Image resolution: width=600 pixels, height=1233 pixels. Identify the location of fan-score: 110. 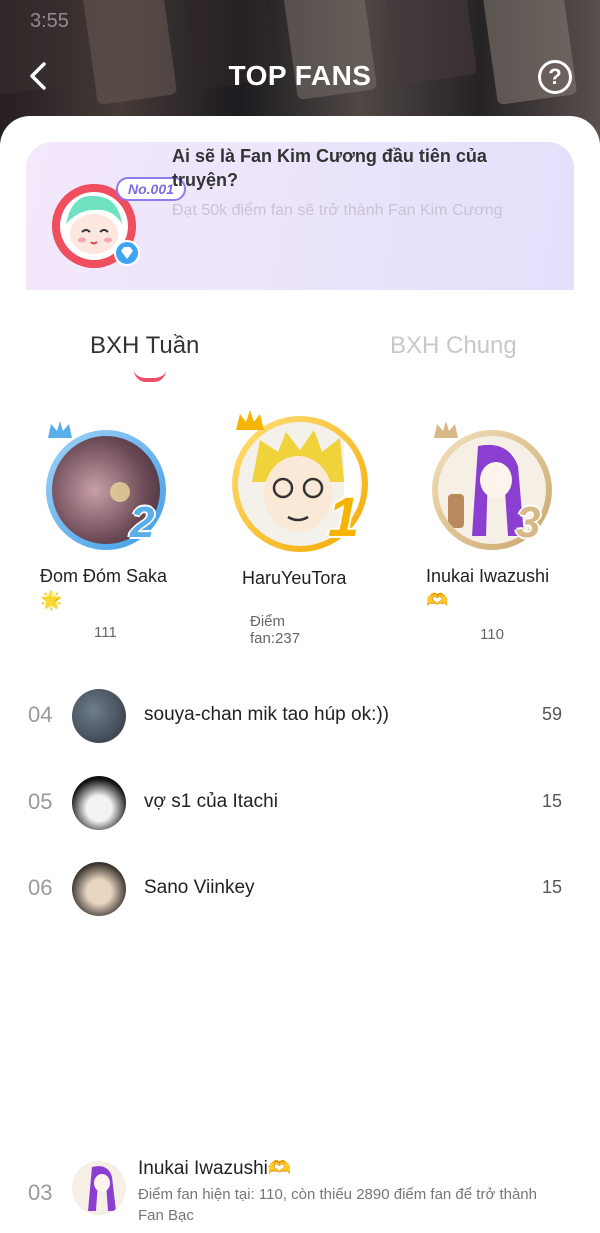
(492, 634).